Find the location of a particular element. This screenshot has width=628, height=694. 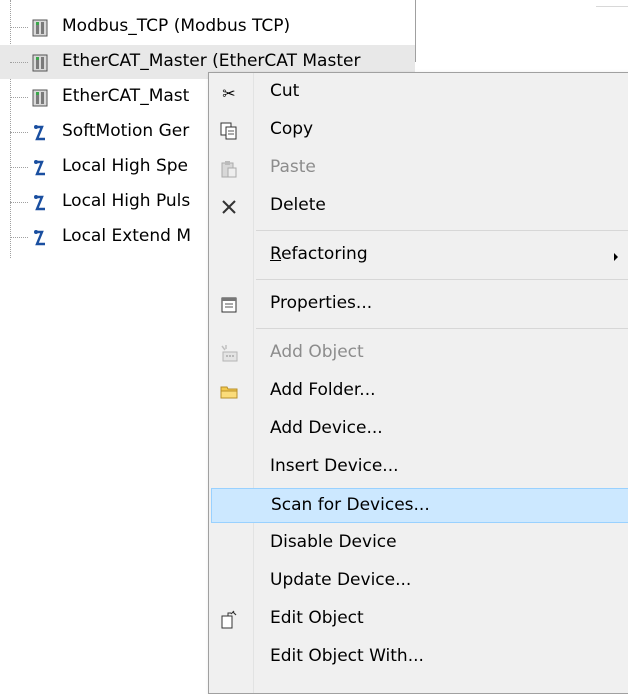

tree-item-label: EtherCAT_Master (EtherCAT Master is located at coordinates (211, 61).